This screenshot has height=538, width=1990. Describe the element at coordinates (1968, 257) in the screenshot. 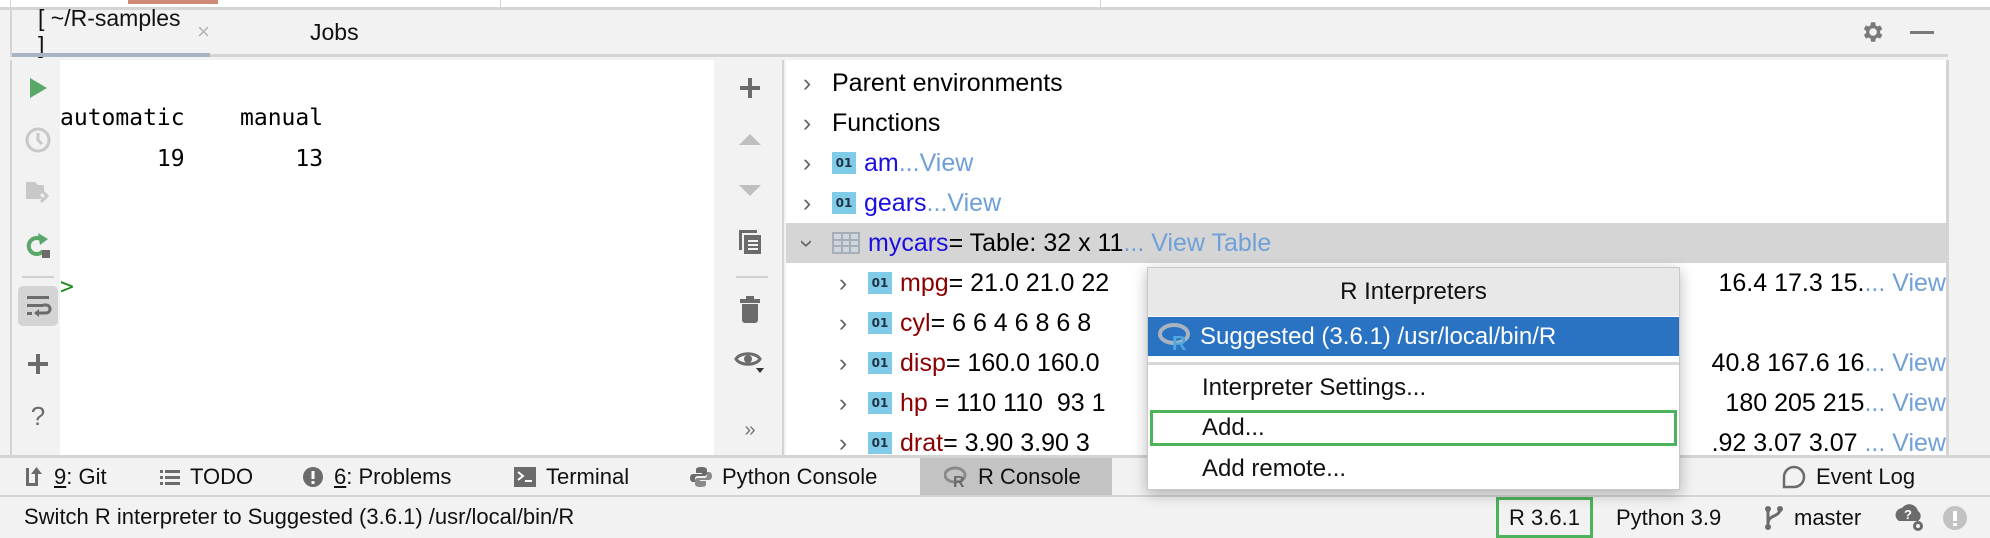

I see `panel-edge` at that location.